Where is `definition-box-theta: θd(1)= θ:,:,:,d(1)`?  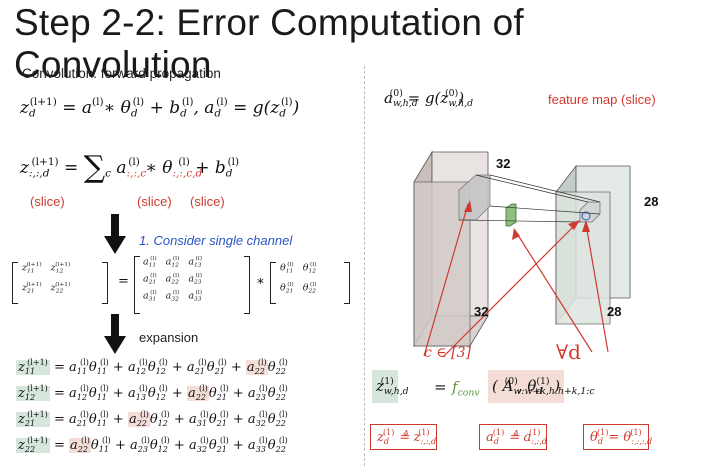 definition-box-theta: θd(1)= θ:,:,:,d(1) is located at coordinates (617, 437).